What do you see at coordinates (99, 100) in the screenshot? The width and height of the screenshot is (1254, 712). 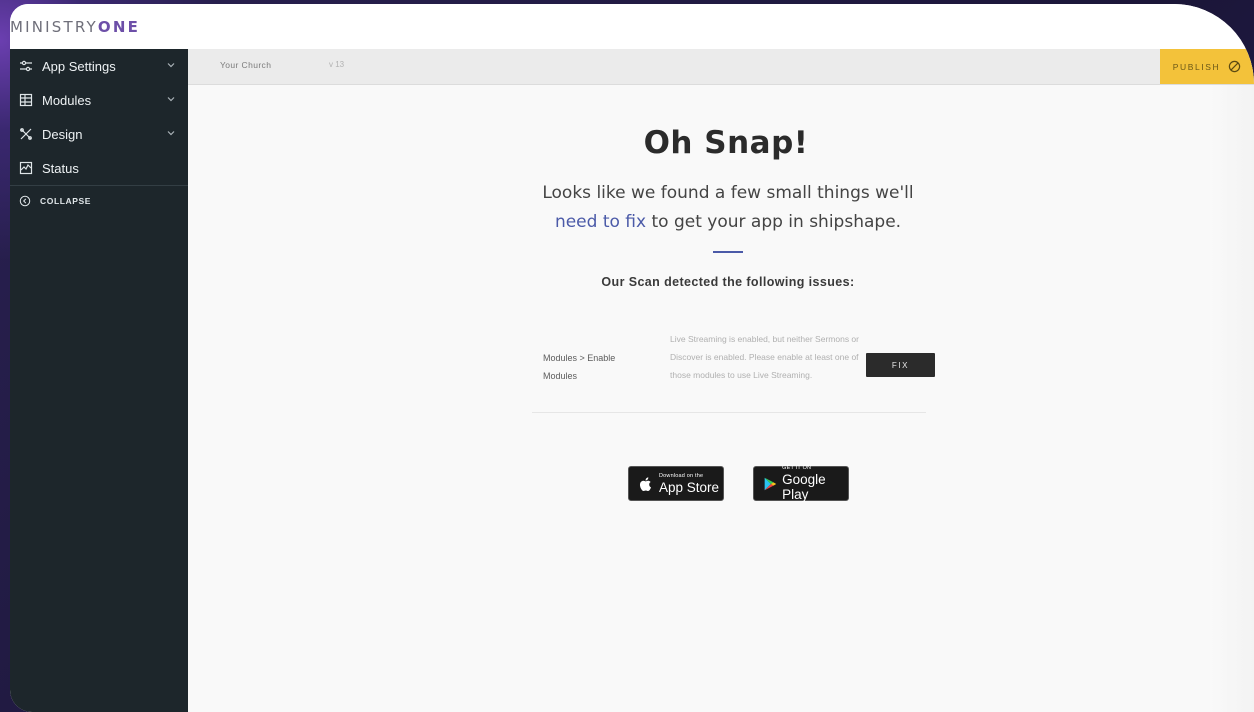 I see `sidebar-item-modules: Modules` at bounding box center [99, 100].